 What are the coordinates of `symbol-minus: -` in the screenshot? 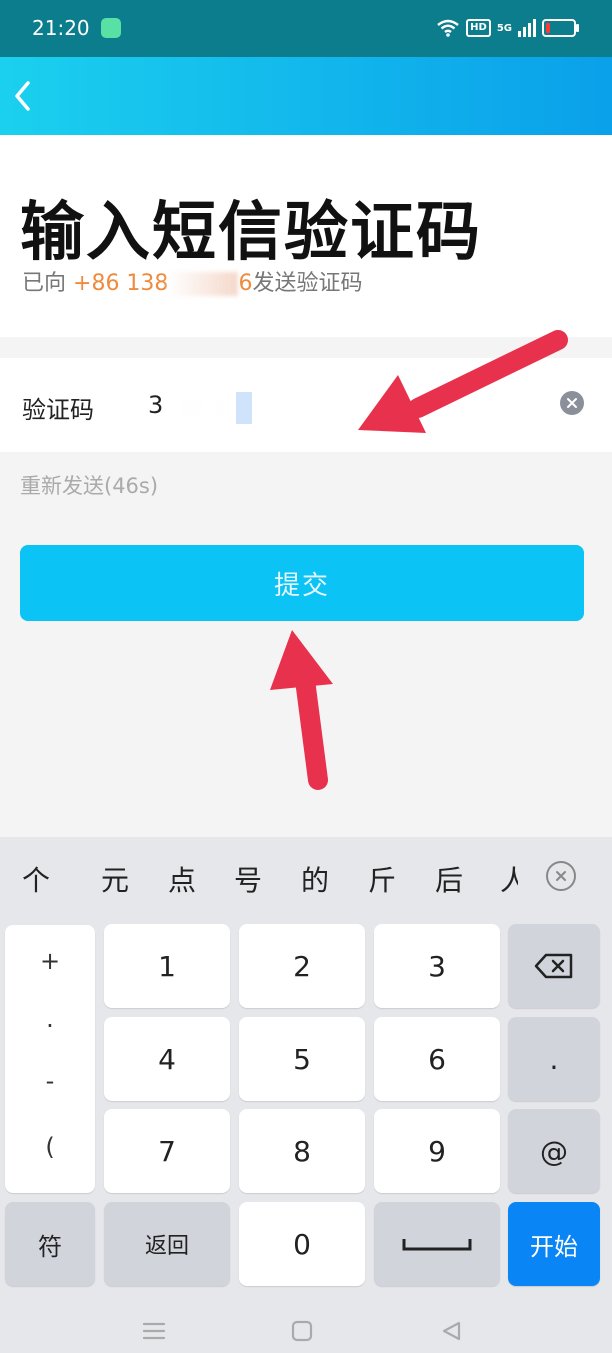 It's located at (50, 1081).